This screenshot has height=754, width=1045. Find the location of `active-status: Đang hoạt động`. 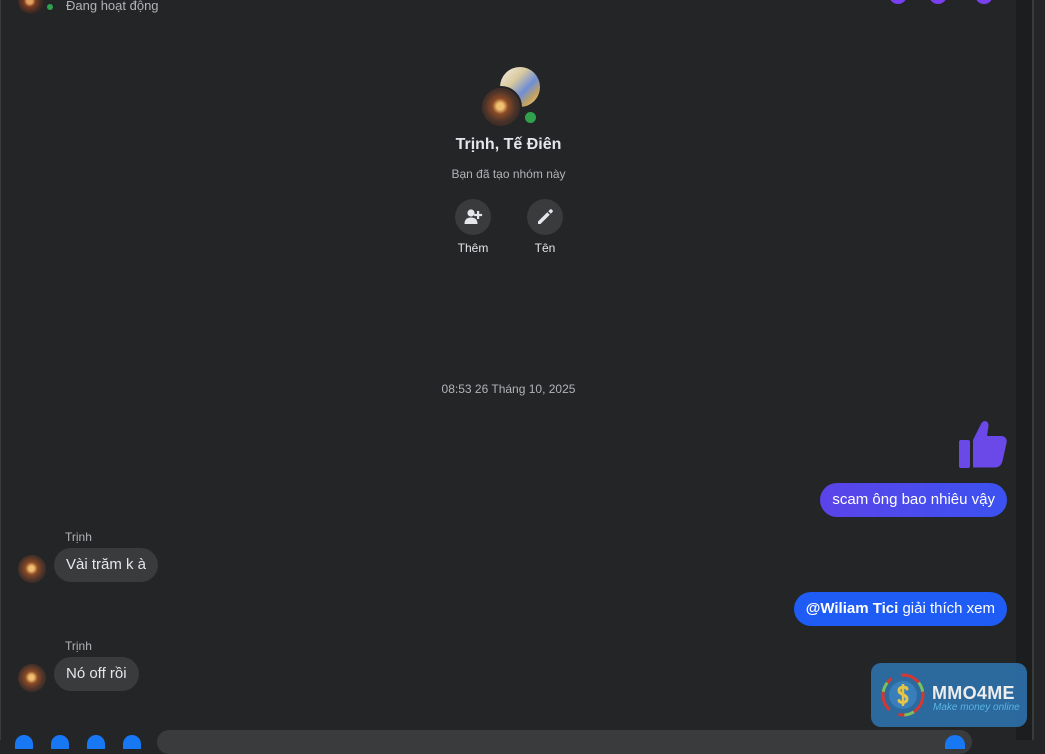

active-status: Đang hoạt động is located at coordinates (112, 6).